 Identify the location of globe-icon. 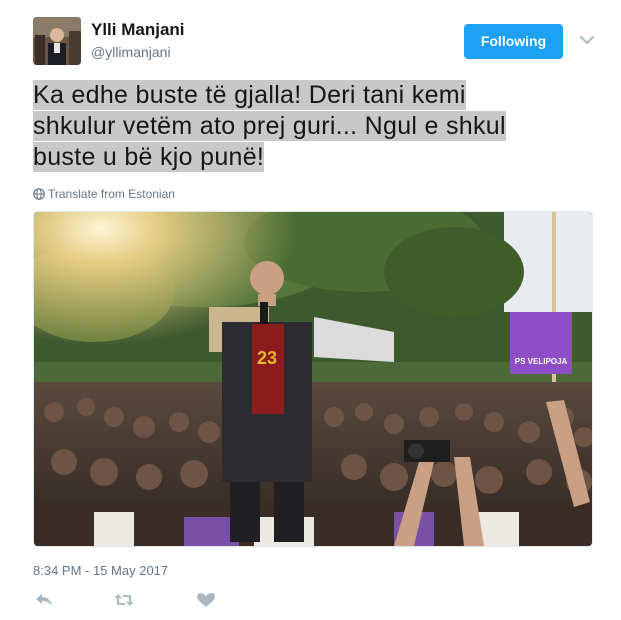
(39, 194).